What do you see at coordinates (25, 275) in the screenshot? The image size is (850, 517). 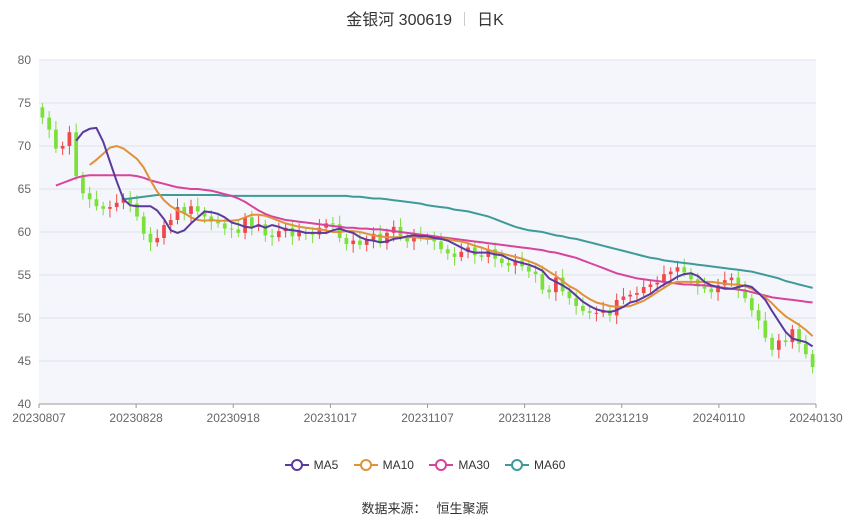 I see `y-tick-label: 55` at bounding box center [25, 275].